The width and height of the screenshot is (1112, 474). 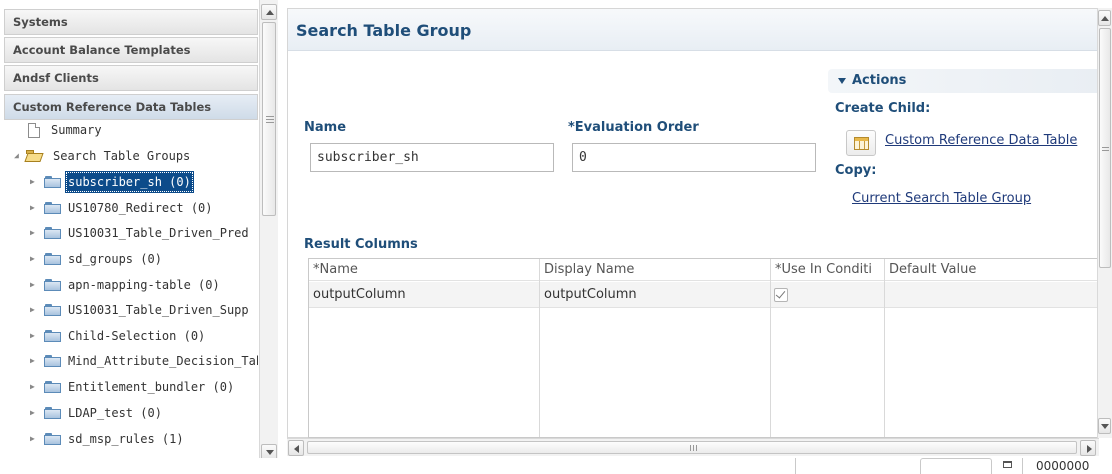 I want to click on tree-item-sd-groups: ▶ sd_groups (0), so click(x=131, y=259).